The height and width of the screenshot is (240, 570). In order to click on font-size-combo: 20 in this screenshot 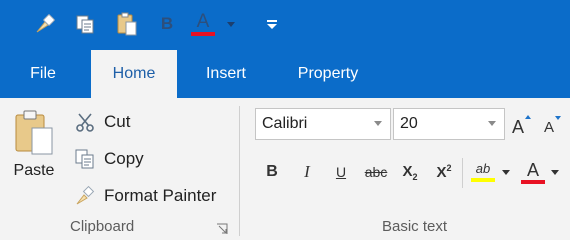, I will do `click(449, 124)`.